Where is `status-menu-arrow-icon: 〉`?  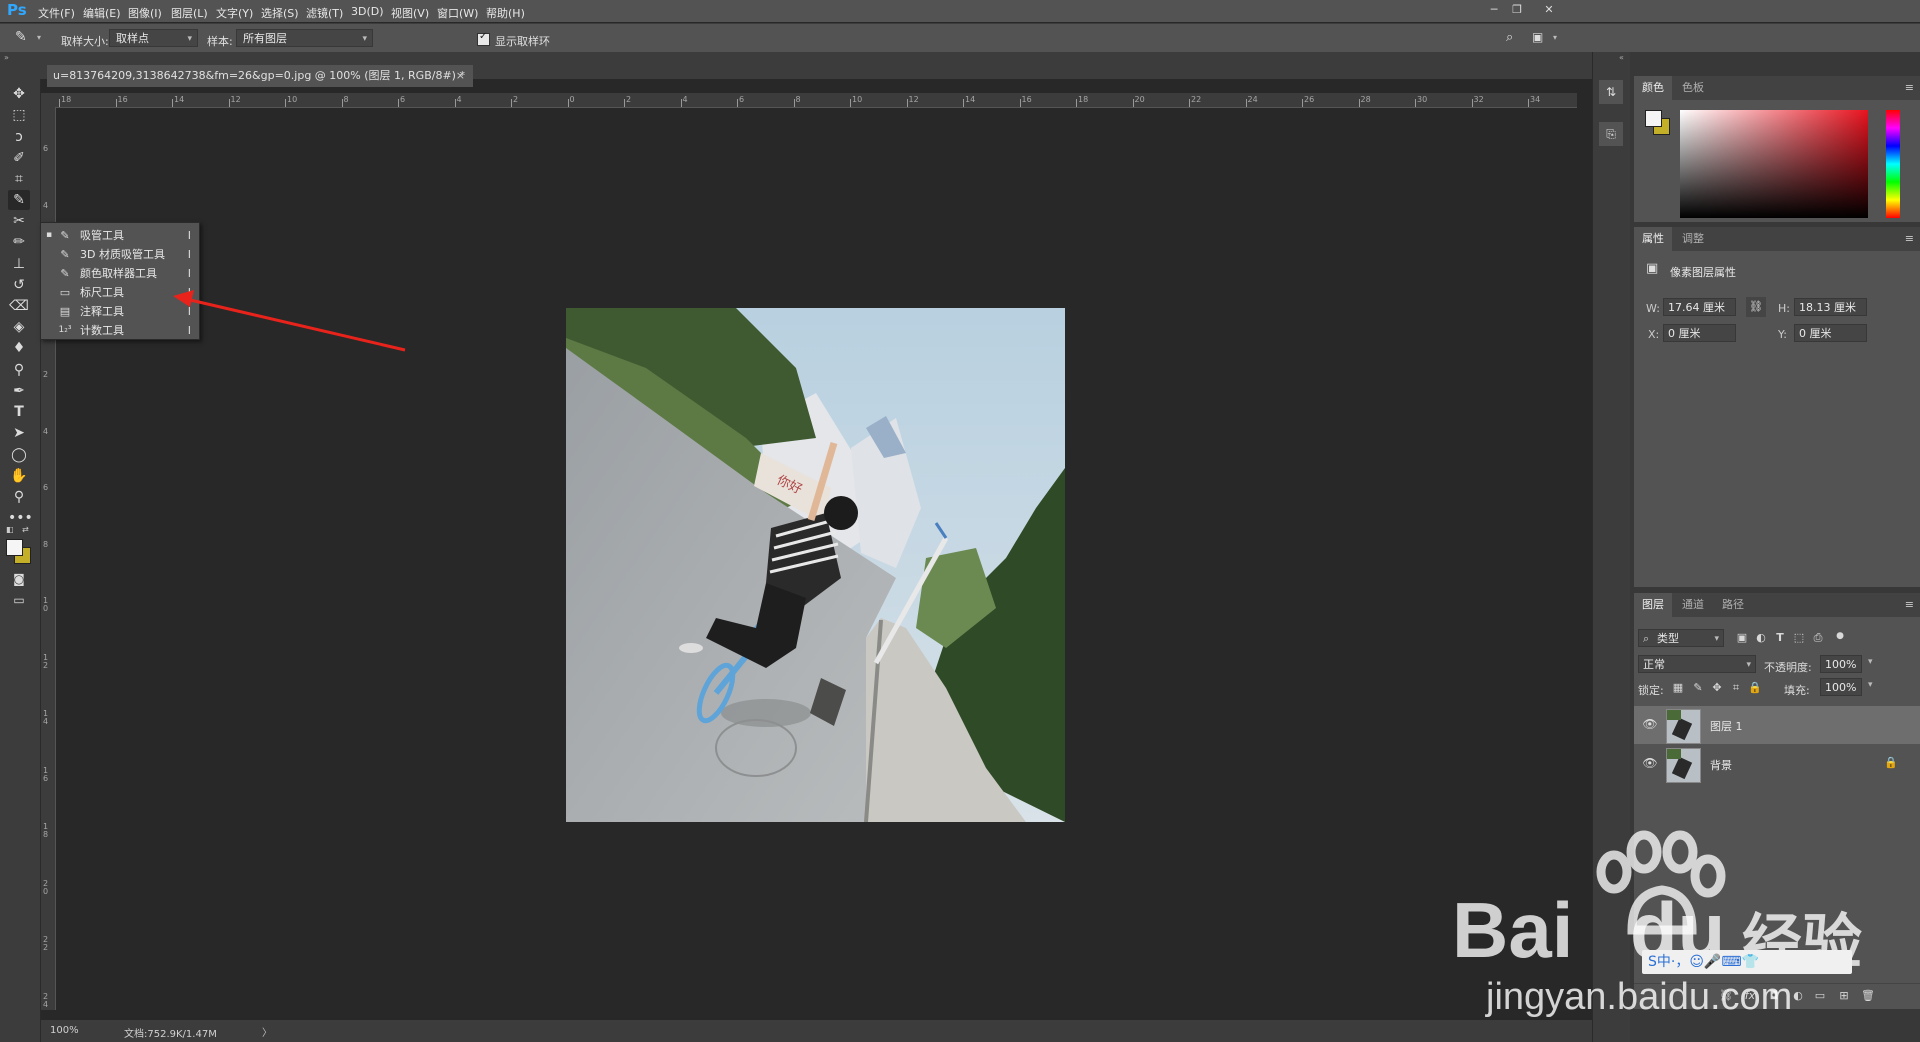
status-menu-arrow-icon: 〉 is located at coordinates (267, 1031).